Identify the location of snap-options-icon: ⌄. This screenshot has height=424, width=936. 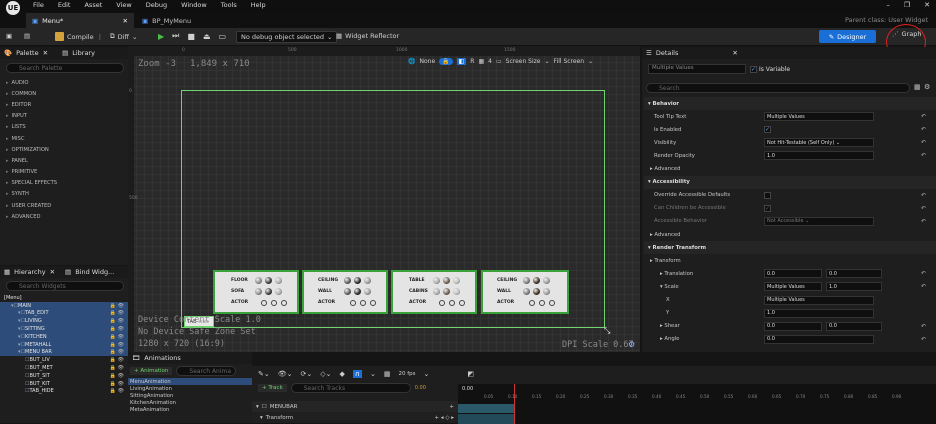
(373, 374).